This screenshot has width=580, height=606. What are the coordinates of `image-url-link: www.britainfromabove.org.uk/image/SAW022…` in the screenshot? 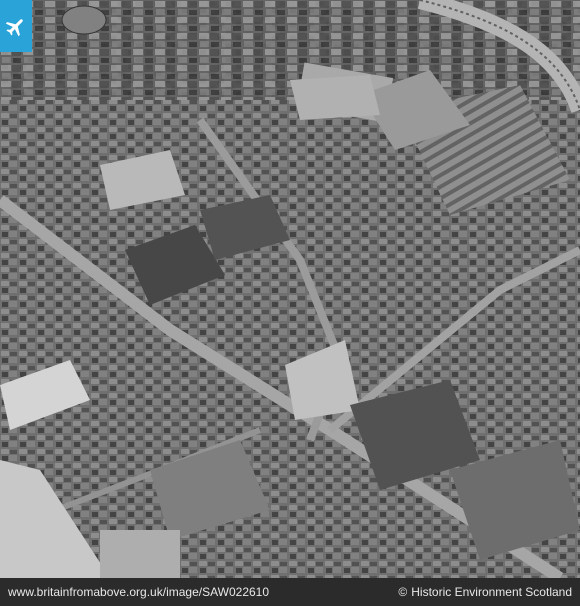 It's located at (138, 592).